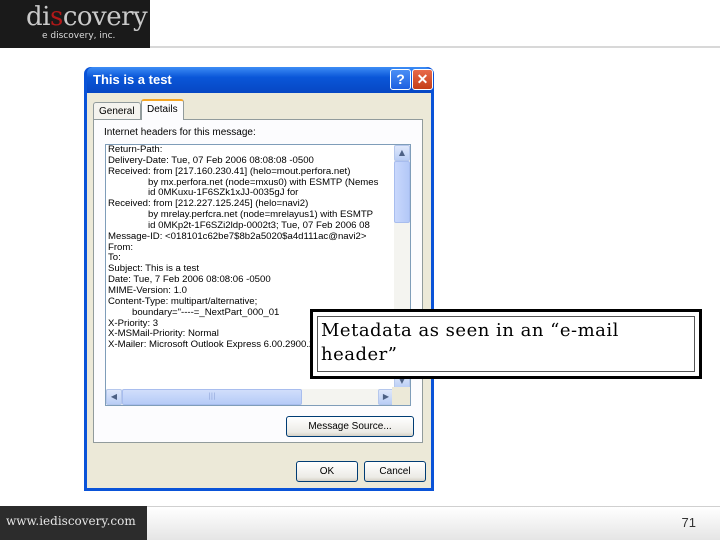 The image size is (720, 540). Describe the element at coordinates (402, 192) in the screenshot. I see `vertical-scroll-thumb` at that location.